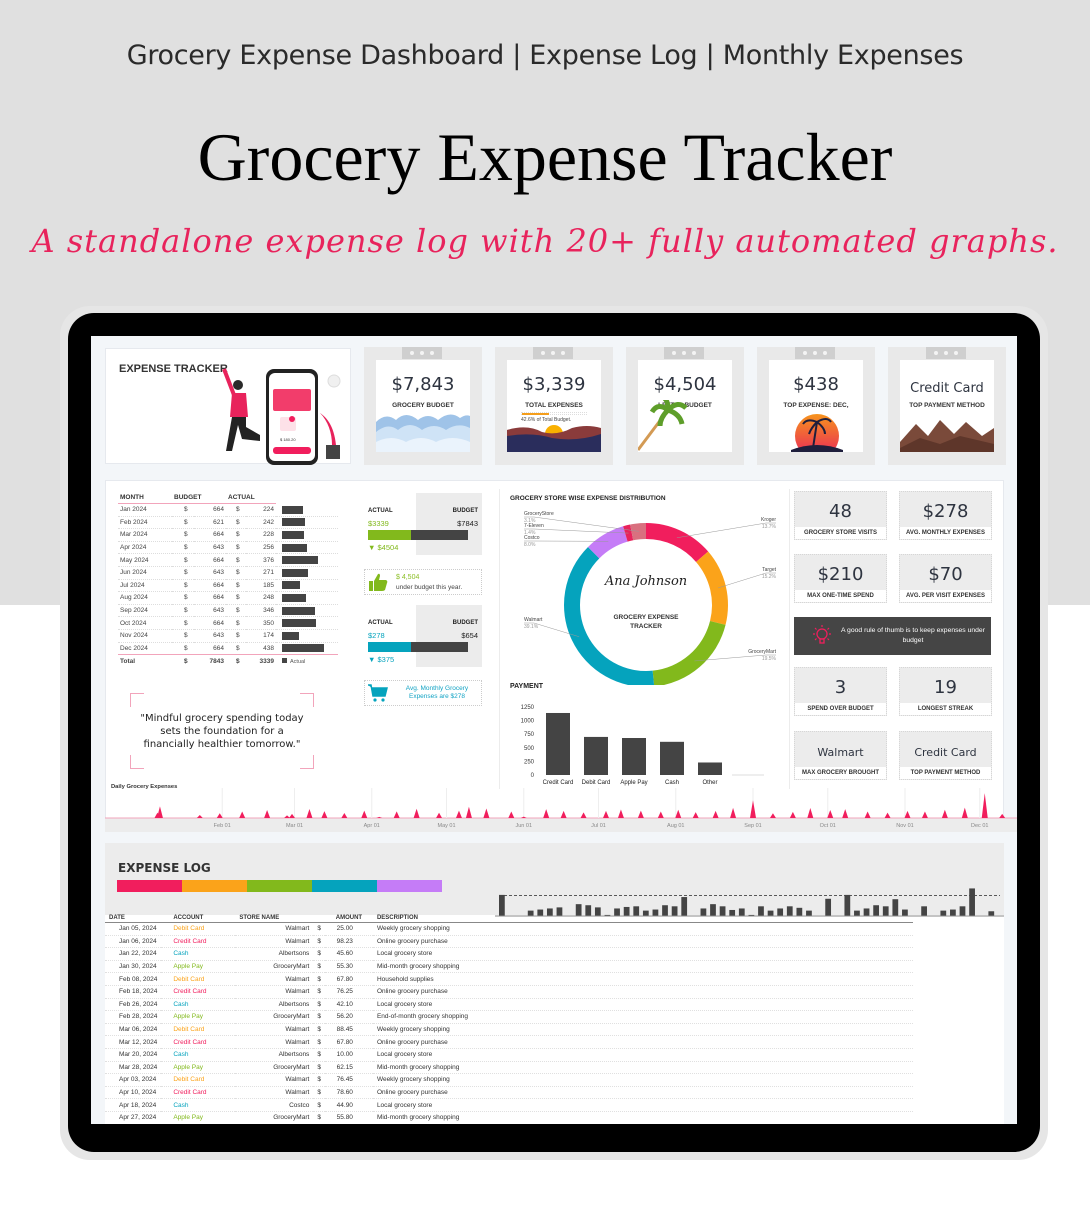 Image resolution: width=1090 pixels, height=1211 pixels. Describe the element at coordinates (228, 535) in the screenshot. I see `monthly-row: Mar 2024 $664 $228` at that location.